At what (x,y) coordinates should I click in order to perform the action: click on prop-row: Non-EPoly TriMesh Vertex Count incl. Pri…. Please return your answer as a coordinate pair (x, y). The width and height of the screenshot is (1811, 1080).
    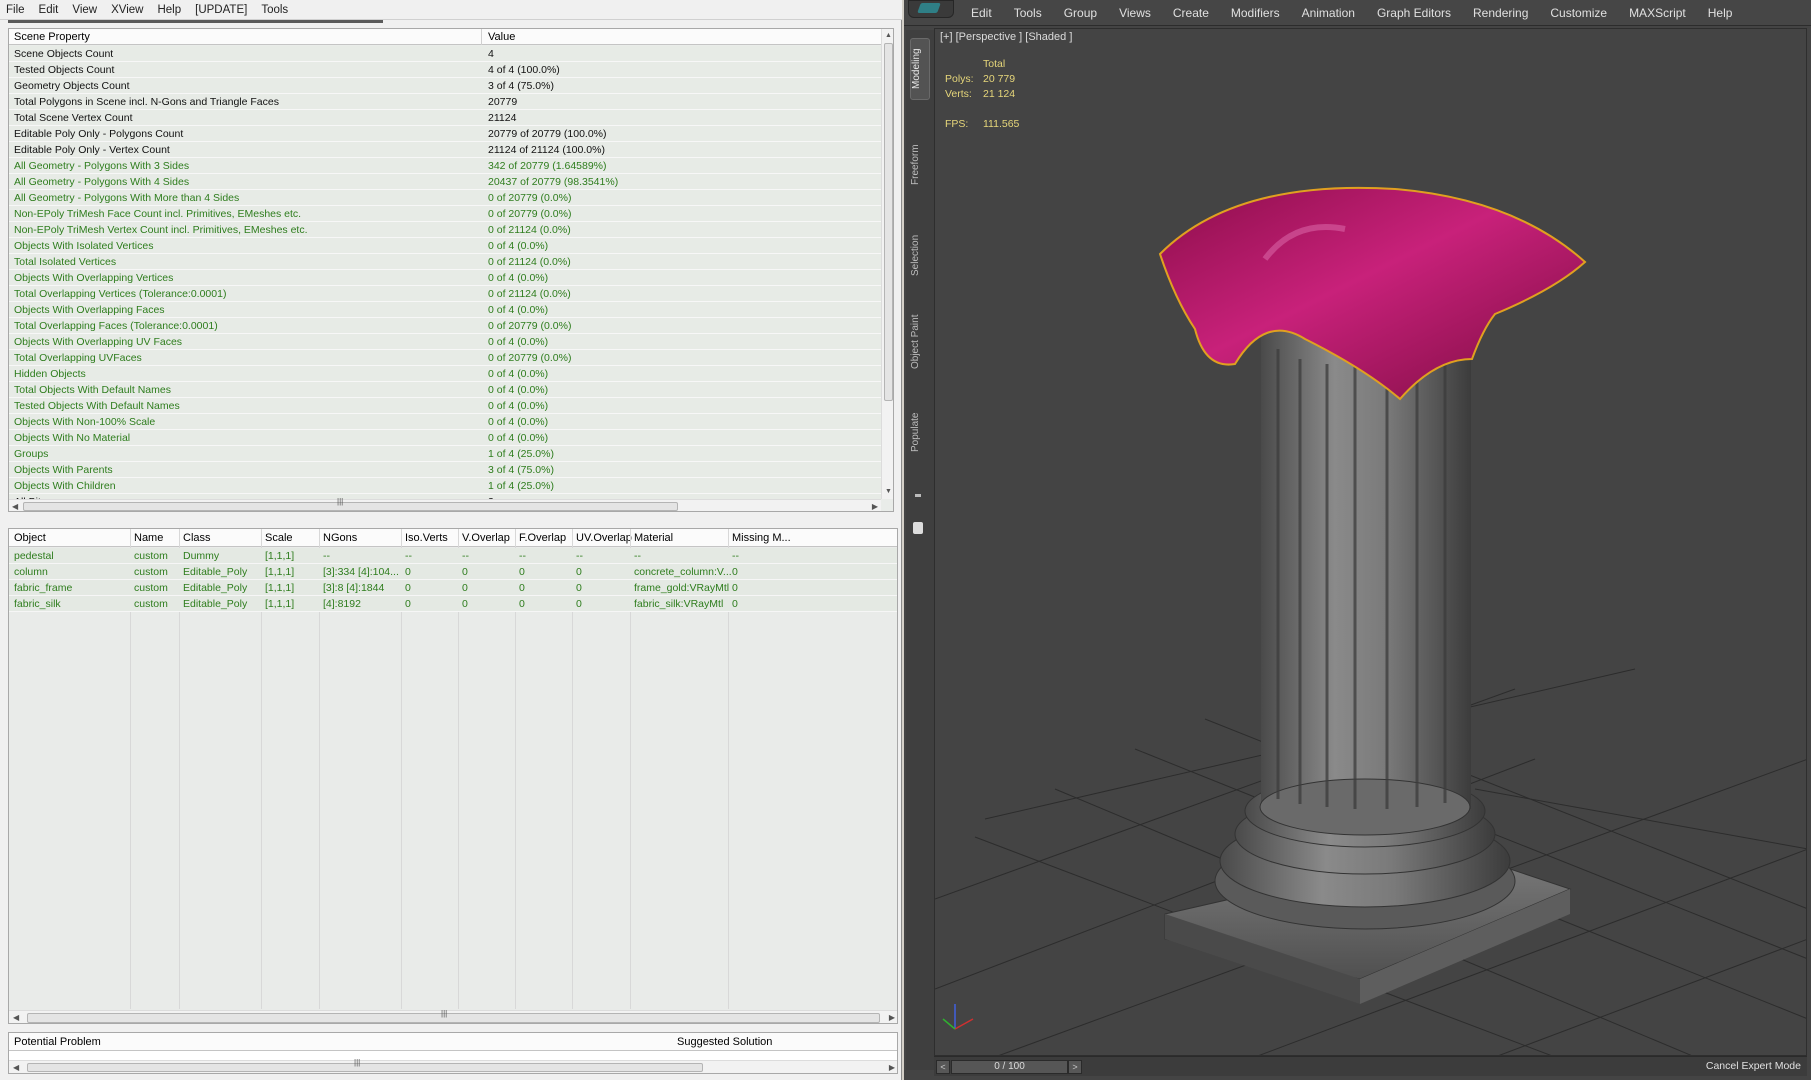
    Looking at the image, I should click on (445, 230).